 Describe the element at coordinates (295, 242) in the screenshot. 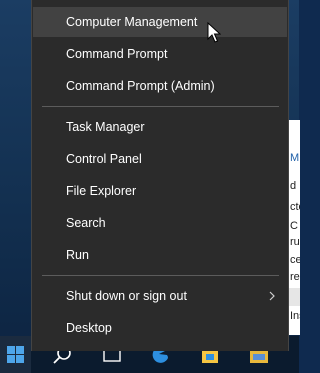

I see `window-text-fragment: ru` at that location.